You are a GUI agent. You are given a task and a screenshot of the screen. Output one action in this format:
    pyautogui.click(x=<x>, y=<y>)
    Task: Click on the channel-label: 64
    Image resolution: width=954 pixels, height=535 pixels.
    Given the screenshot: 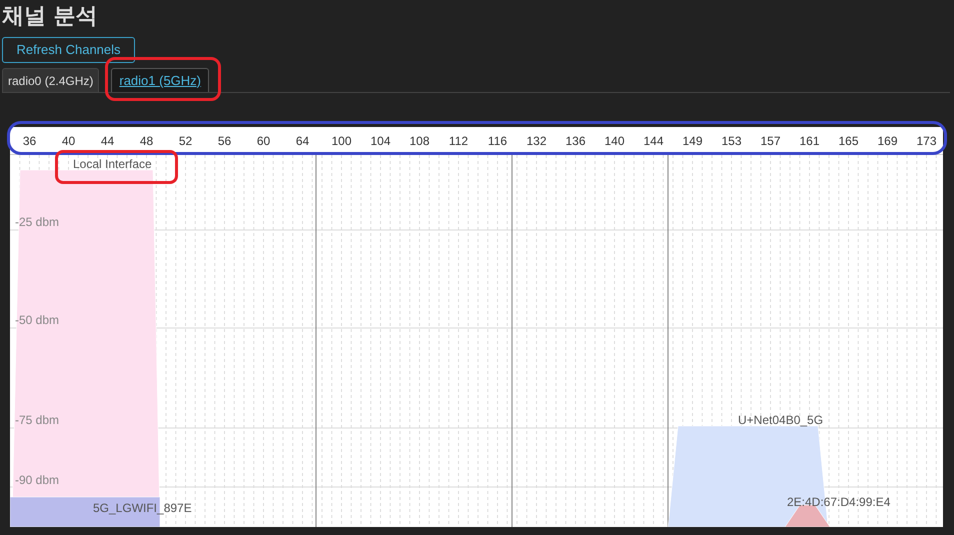 What is the action you would take?
    pyautogui.click(x=302, y=141)
    